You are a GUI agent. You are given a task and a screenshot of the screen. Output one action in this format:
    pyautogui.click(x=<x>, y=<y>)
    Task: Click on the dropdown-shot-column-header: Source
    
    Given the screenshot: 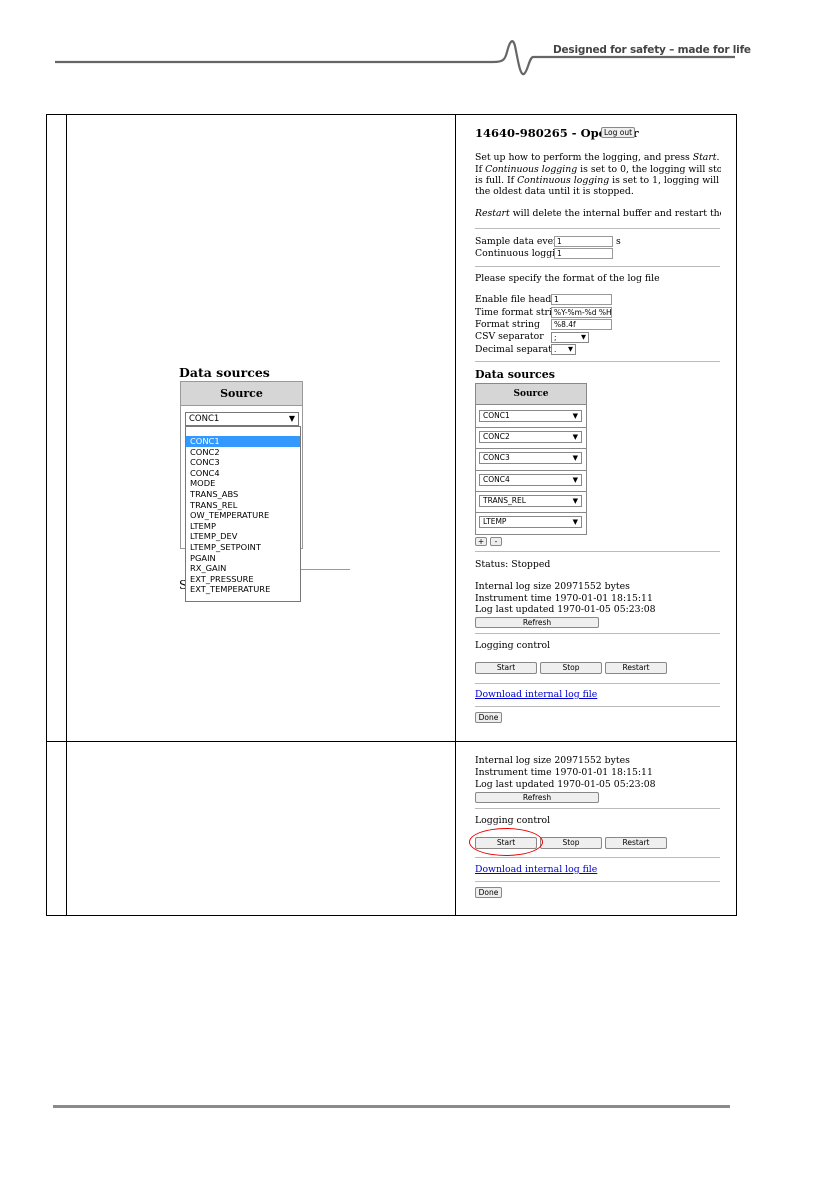 What is the action you would take?
    pyautogui.click(x=241, y=393)
    